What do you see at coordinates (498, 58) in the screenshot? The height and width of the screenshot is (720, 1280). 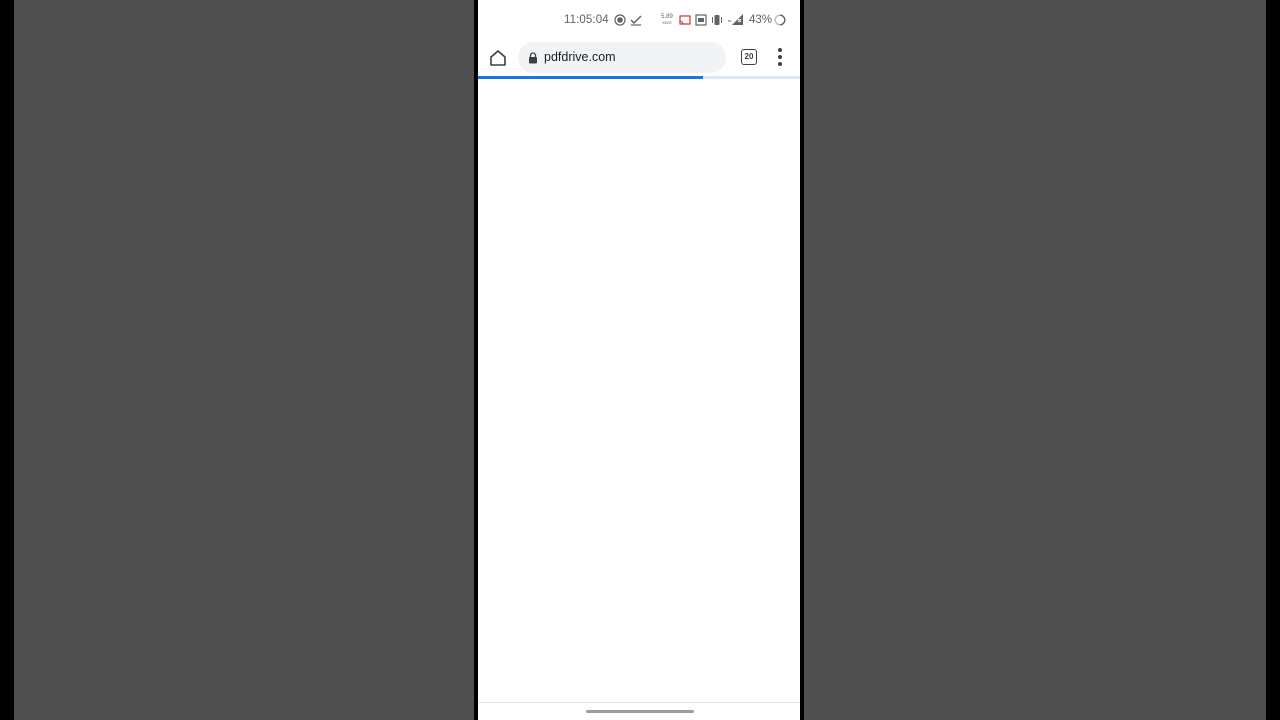 I see `home-icon` at bounding box center [498, 58].